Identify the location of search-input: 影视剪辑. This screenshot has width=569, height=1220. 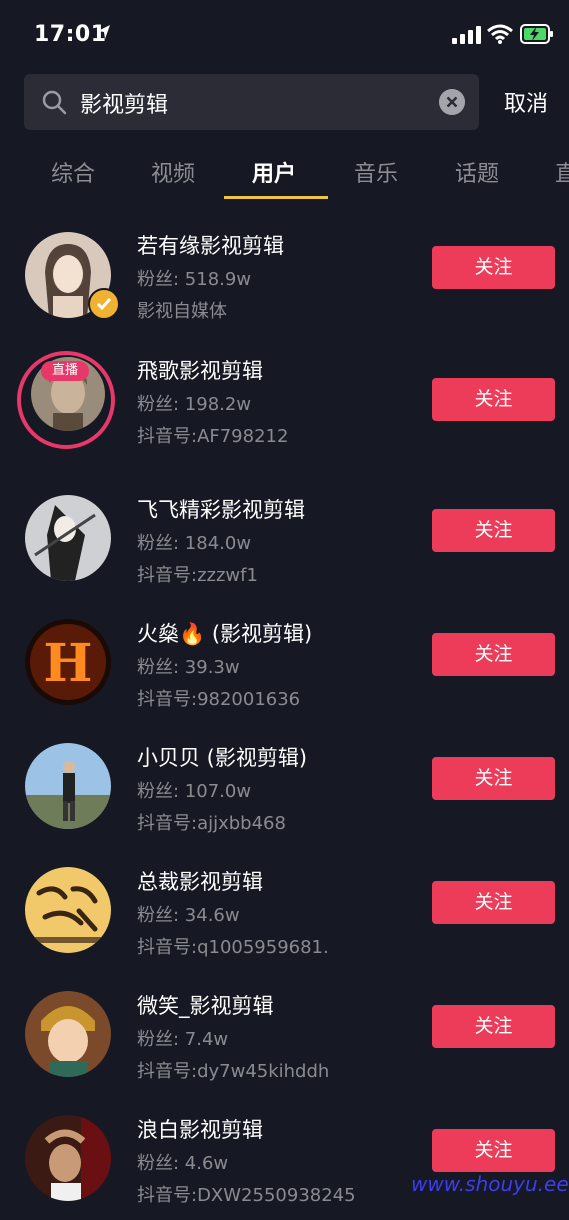
(124, 103).